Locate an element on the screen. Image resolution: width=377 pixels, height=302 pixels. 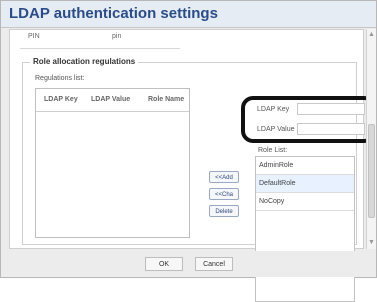
role-list-label: Role List: is located at coordinates (273, 150).